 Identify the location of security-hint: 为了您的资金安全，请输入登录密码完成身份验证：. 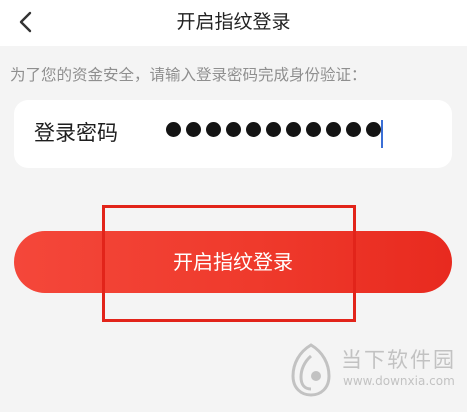
(188, 75).